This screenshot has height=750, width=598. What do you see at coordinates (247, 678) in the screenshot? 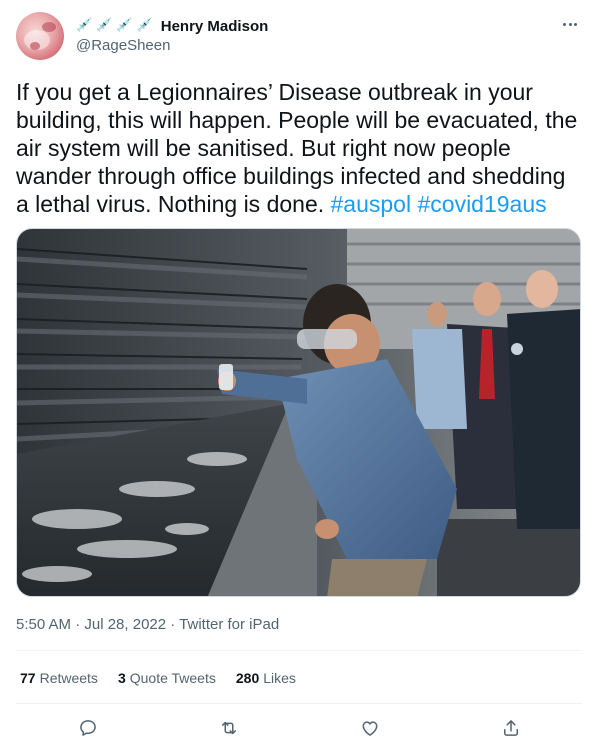
I see `likes-count: 280` at bounding box center [247, 678].